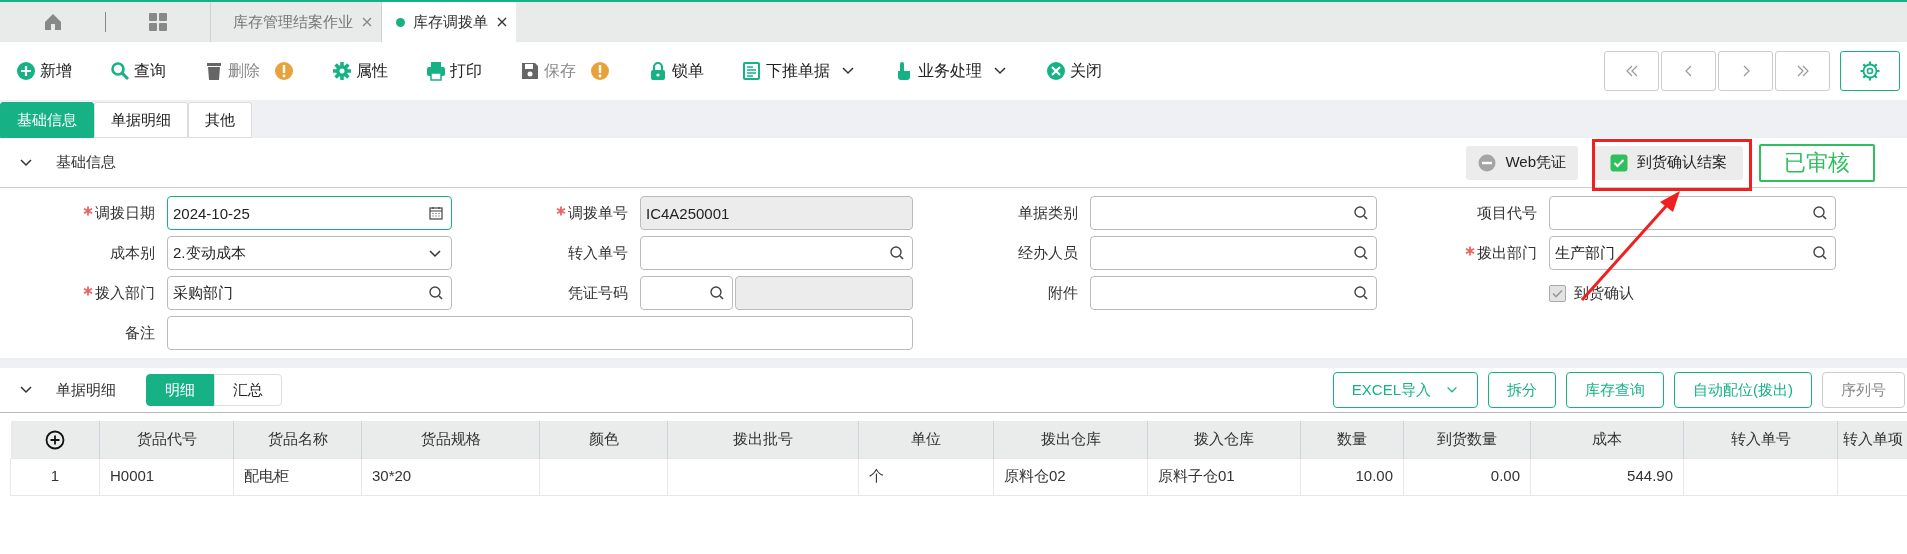 Image resolution: width=1907 pixels, height=554 pixels. I want to click on toolbar-button: 打印, so click(454, 71).